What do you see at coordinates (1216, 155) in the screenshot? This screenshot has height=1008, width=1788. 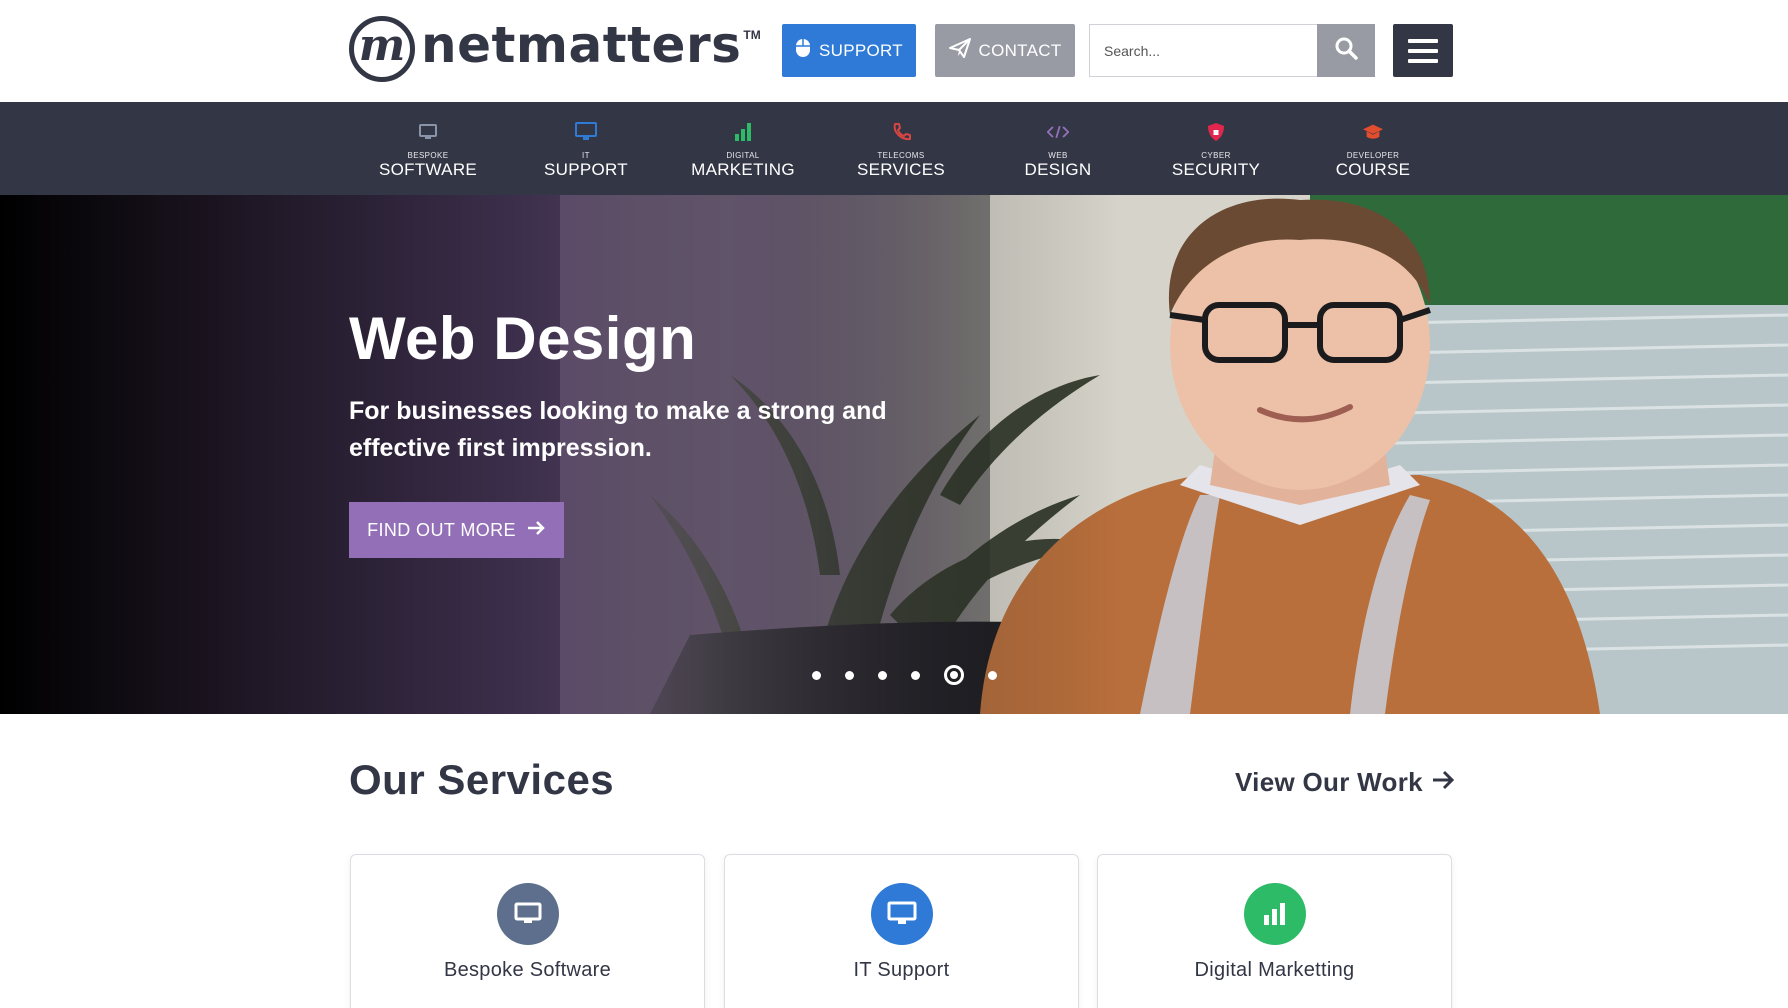 I see `nav-item-small-label: CYBER` at bounding box center [1216, 155].